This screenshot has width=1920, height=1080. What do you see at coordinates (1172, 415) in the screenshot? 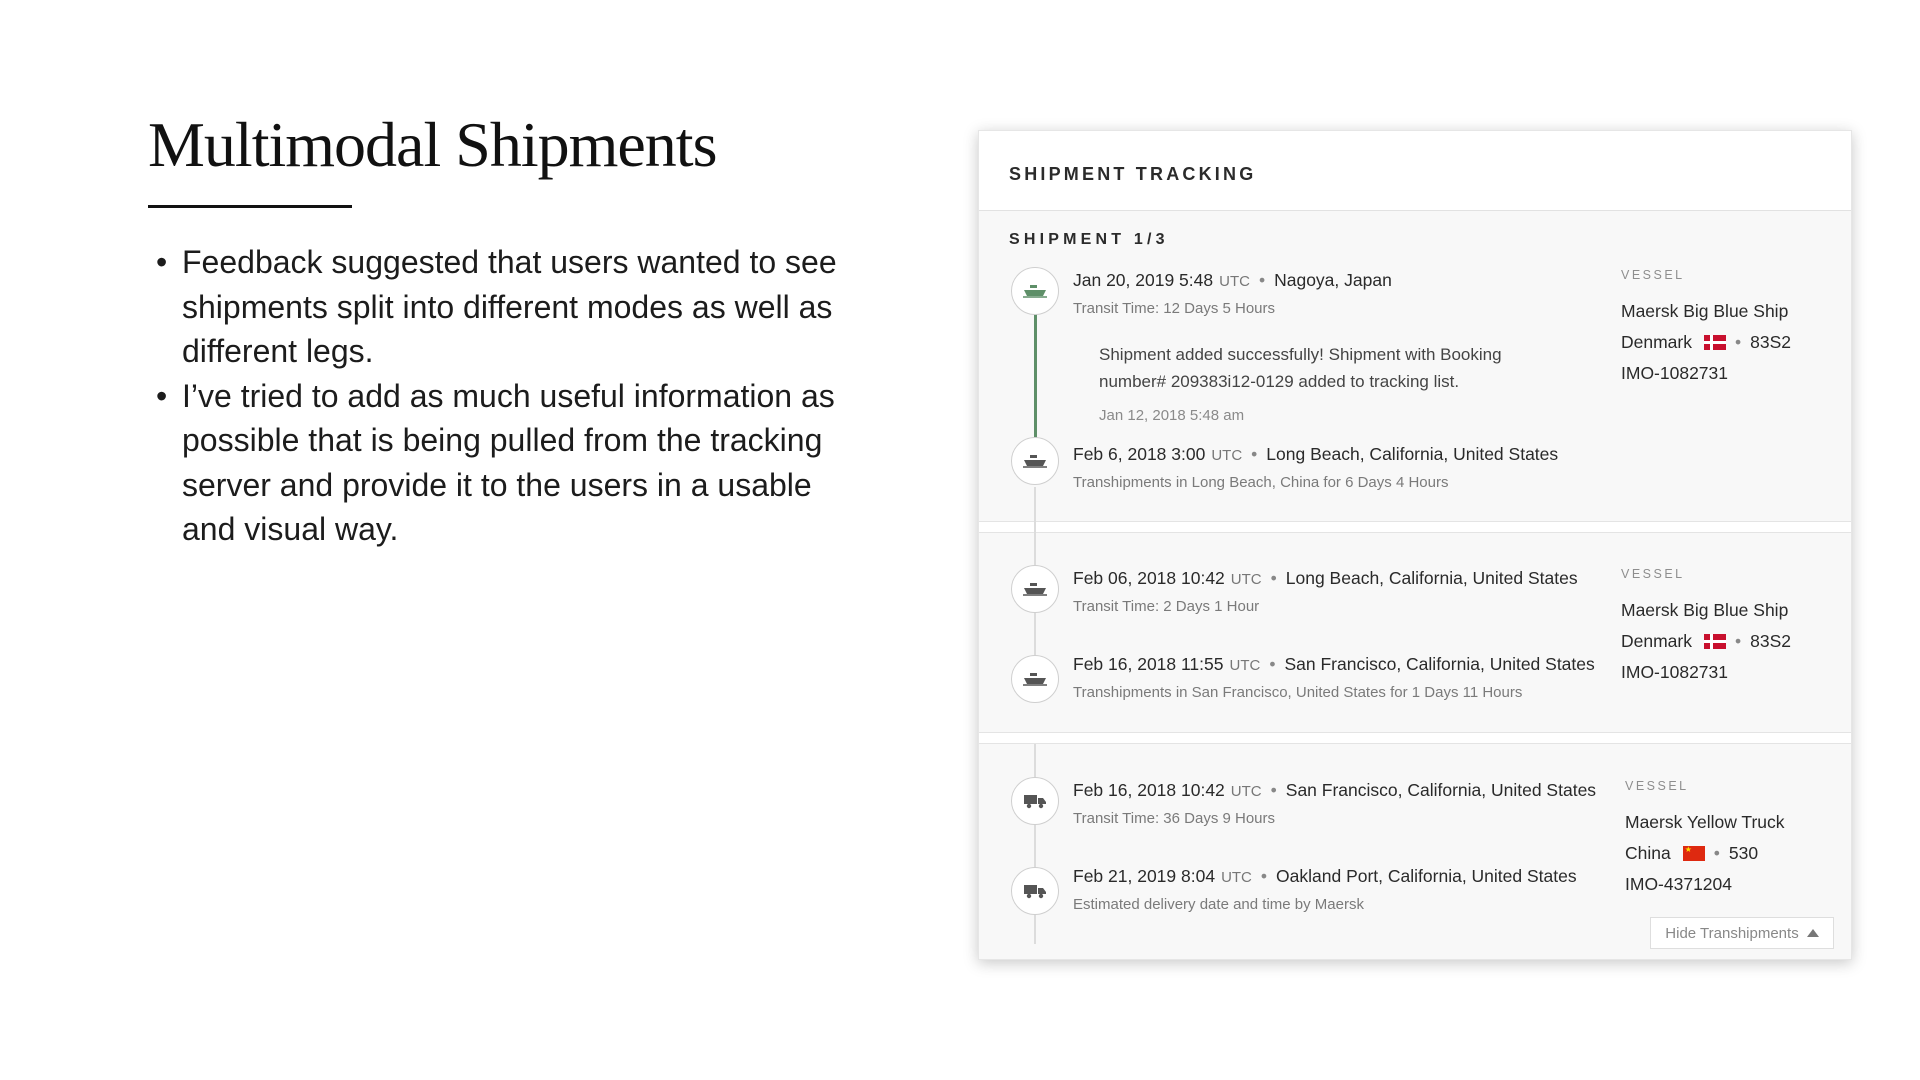
I see `notification-time: Jan 12, 2018 5:48 am` at bounding box center [1172, 415].